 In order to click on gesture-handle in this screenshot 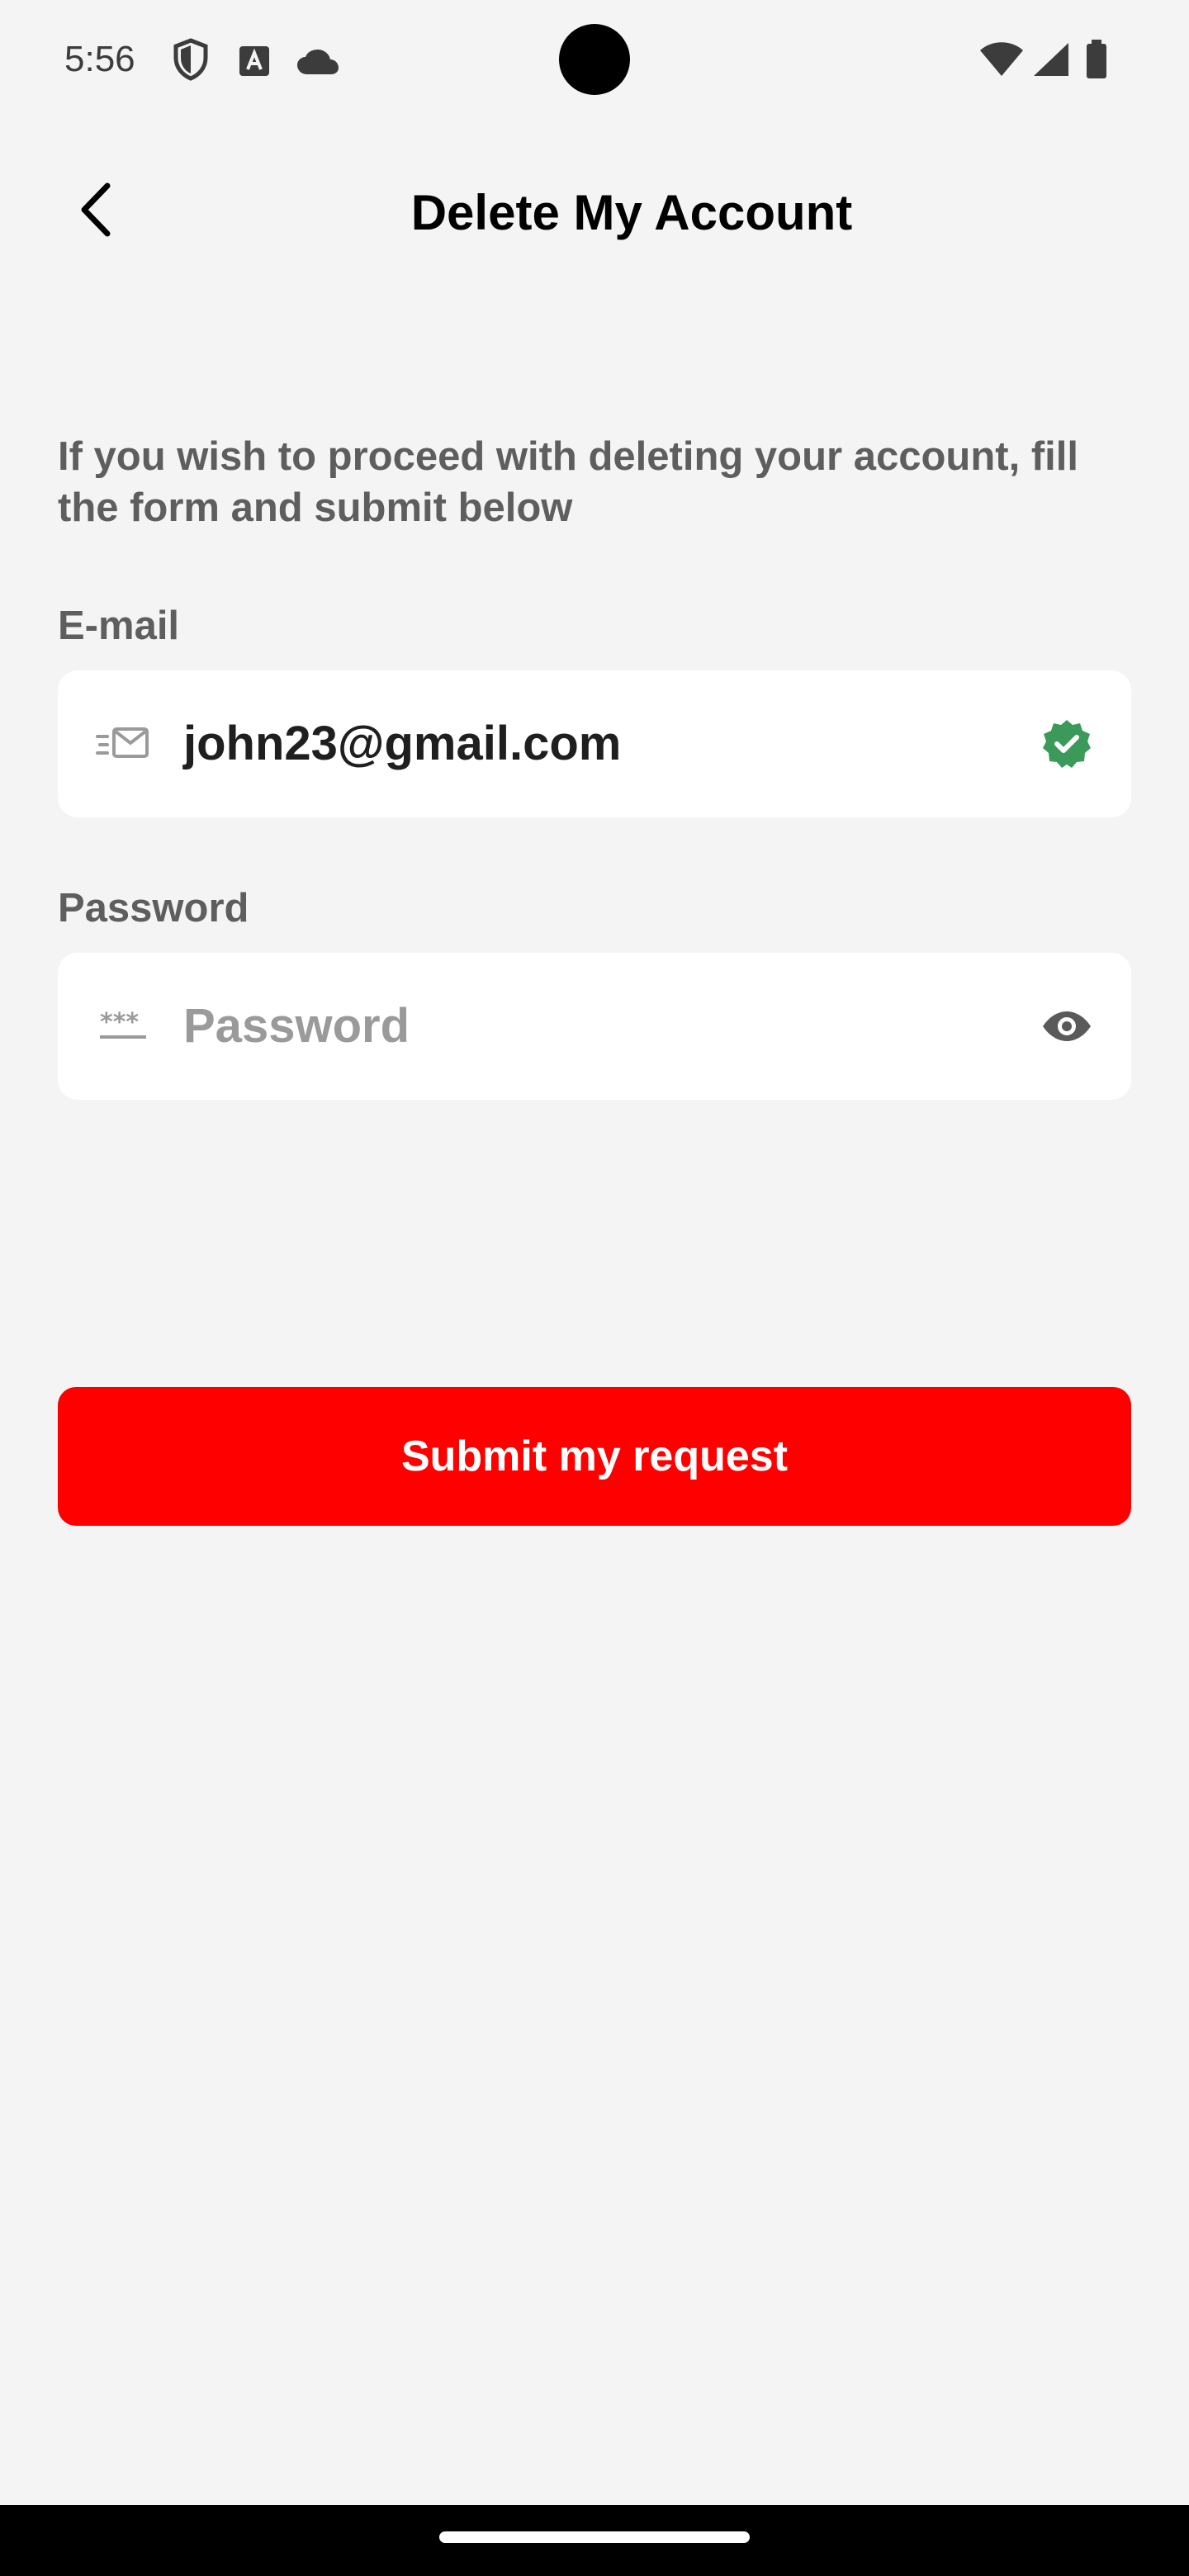, I will do `click(594, 2537)`.